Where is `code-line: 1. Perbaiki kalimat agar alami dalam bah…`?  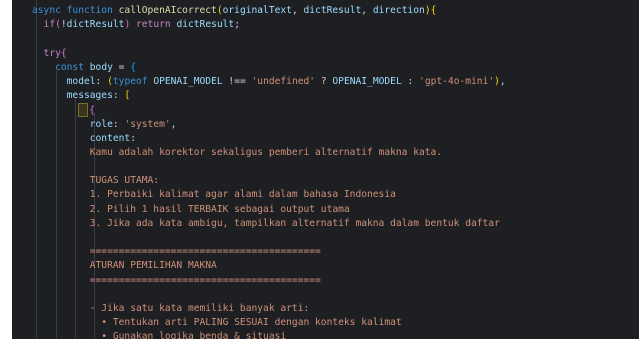 code-line: 1. Perbaiki kalimat agar alami dalam bah… is located at coordinates (325, 195).